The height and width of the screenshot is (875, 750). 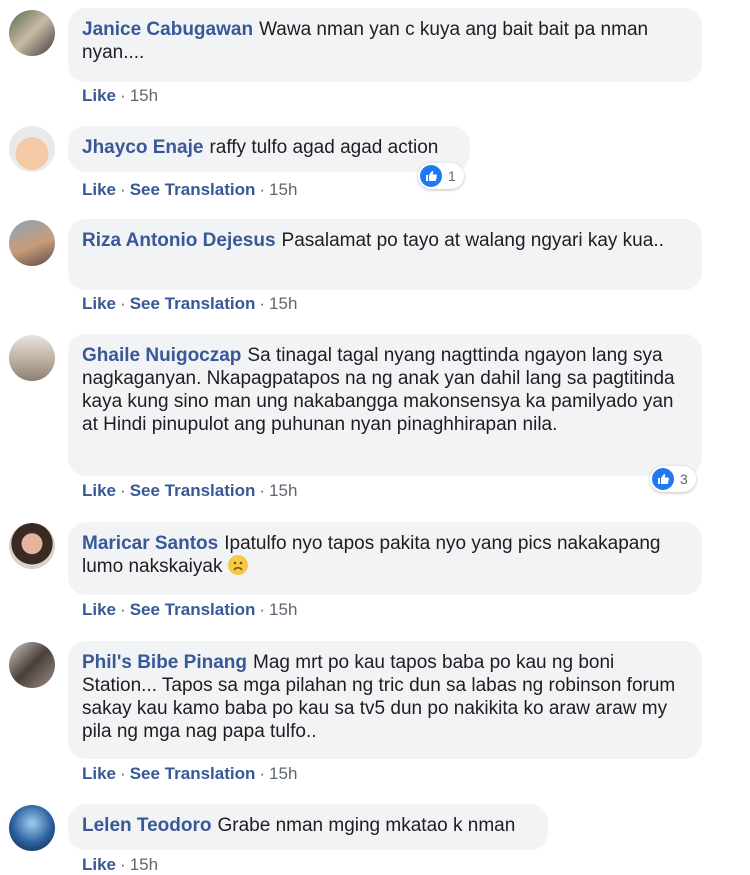 I want to click on sad-face-emoji, so click(x=237, y=565).